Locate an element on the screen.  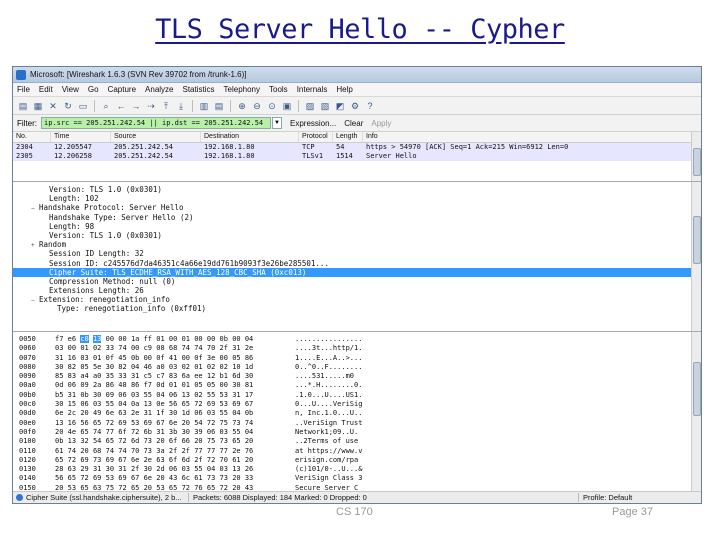
detail-row: Length: 98 is located at coordinates (357, 226).